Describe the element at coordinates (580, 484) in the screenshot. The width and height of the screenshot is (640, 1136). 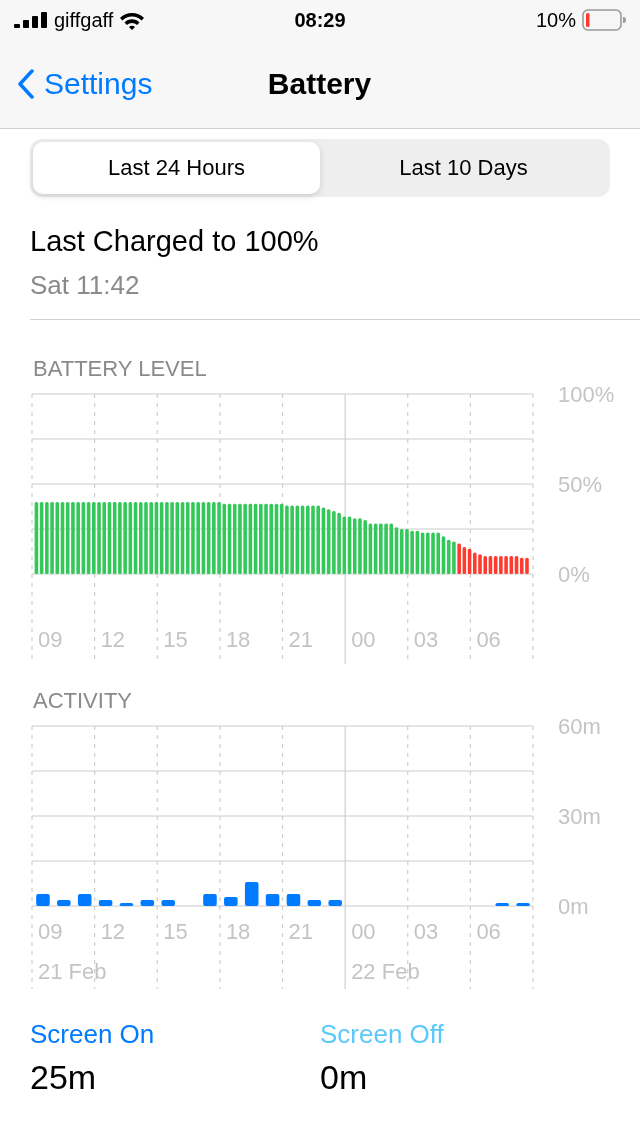
I see `axis-label: 50%` at that location.